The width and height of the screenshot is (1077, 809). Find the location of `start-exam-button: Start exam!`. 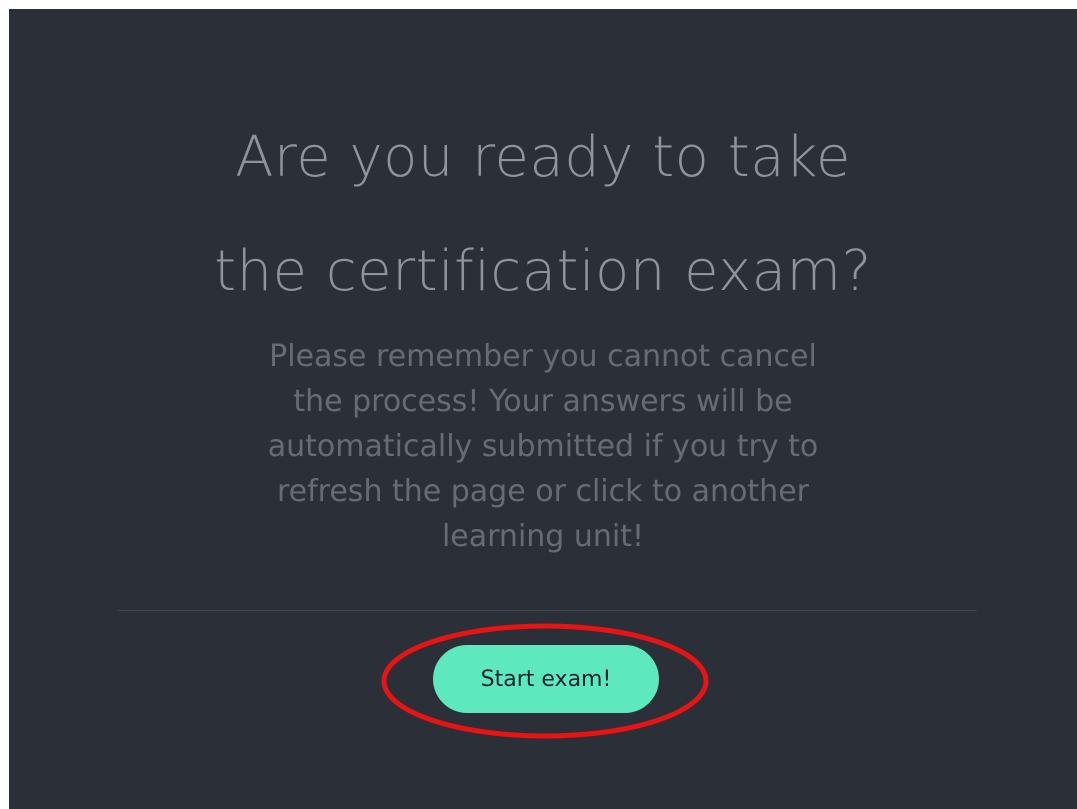

start-exam-button: Start exam! is located at coordinates (546, 679).